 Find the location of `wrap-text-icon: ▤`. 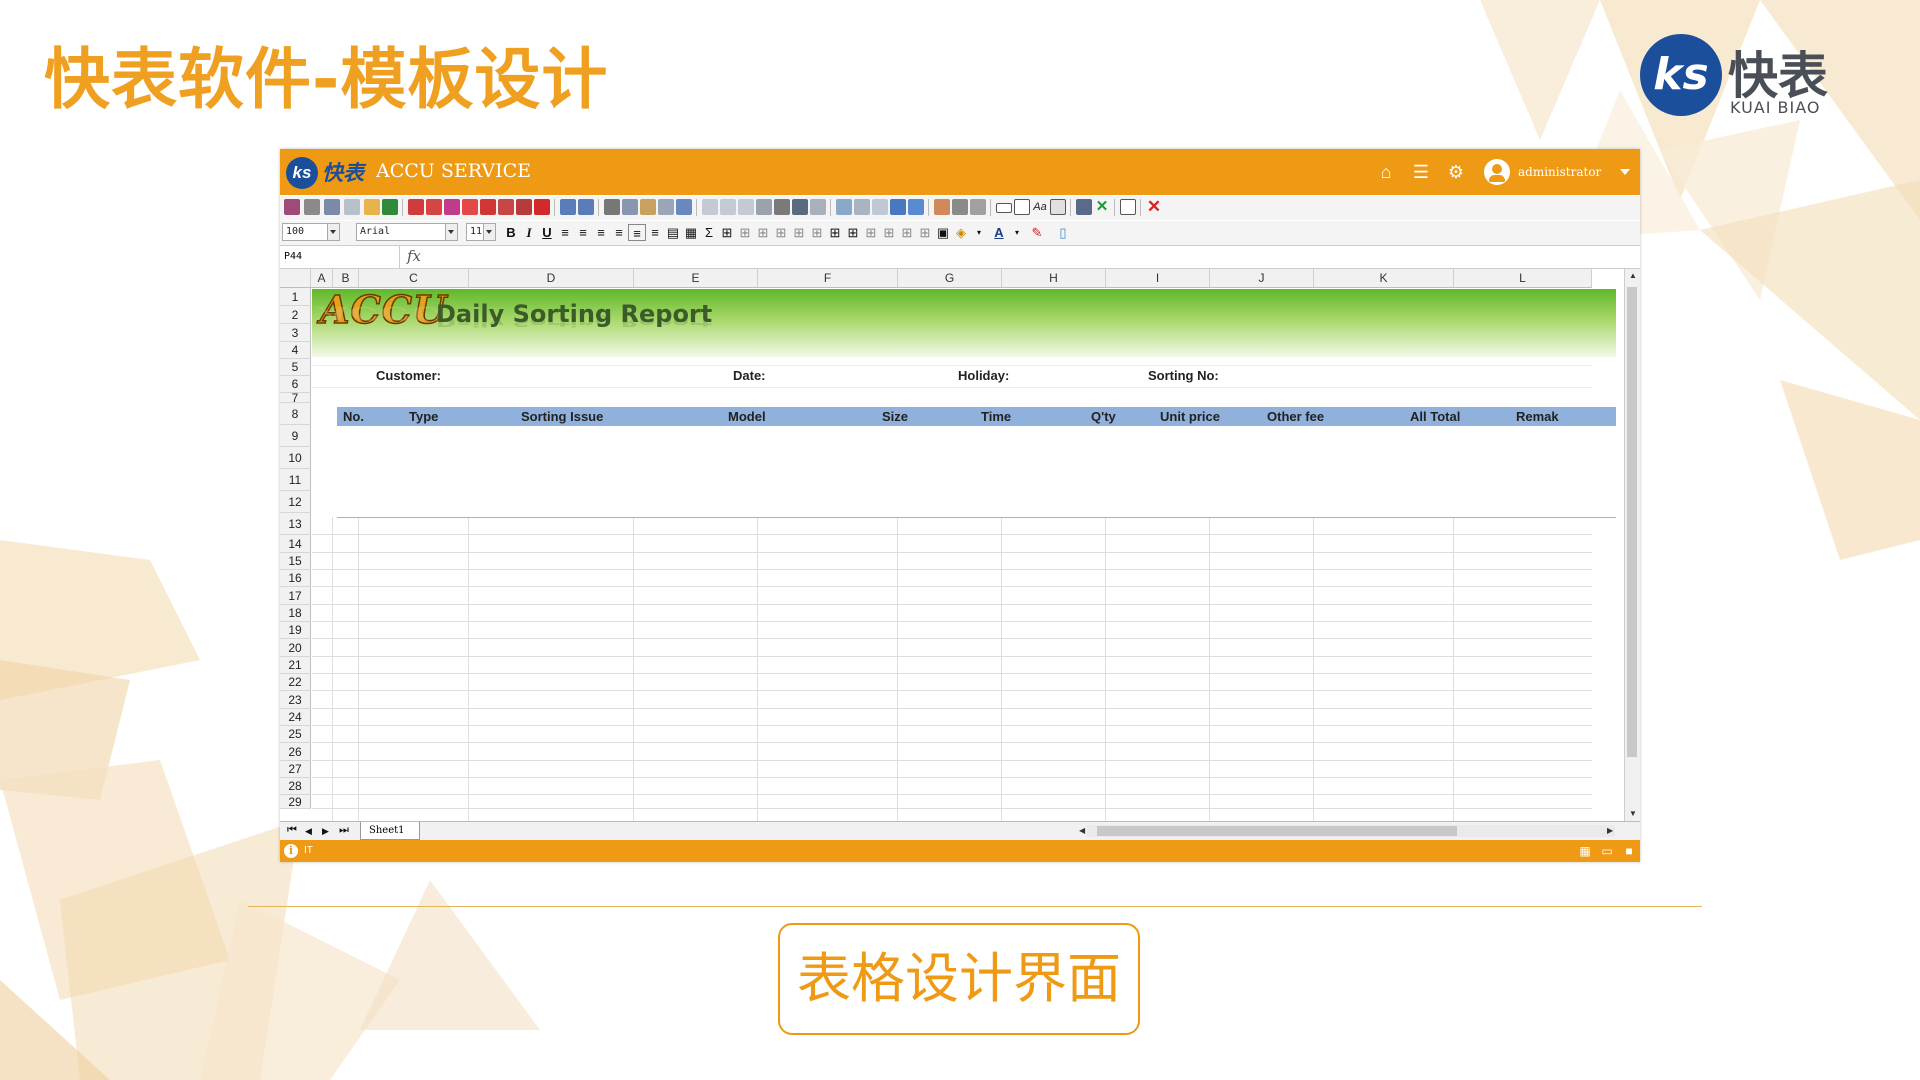

wrap-text-icon: ▤ is located at coordinates (673, 232).